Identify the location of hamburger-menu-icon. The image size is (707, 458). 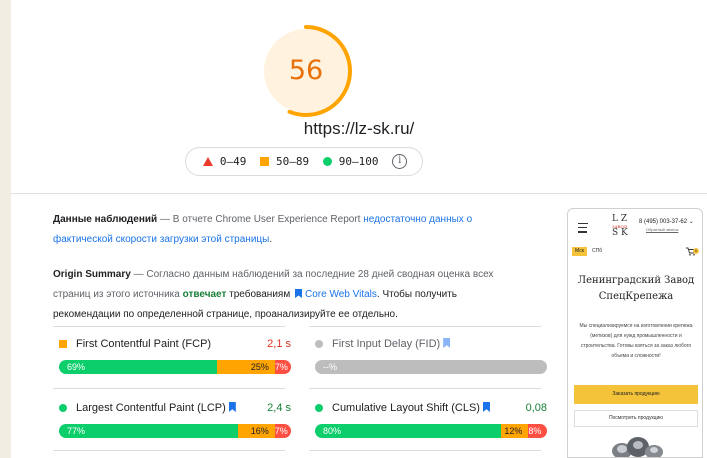
(585, 229).